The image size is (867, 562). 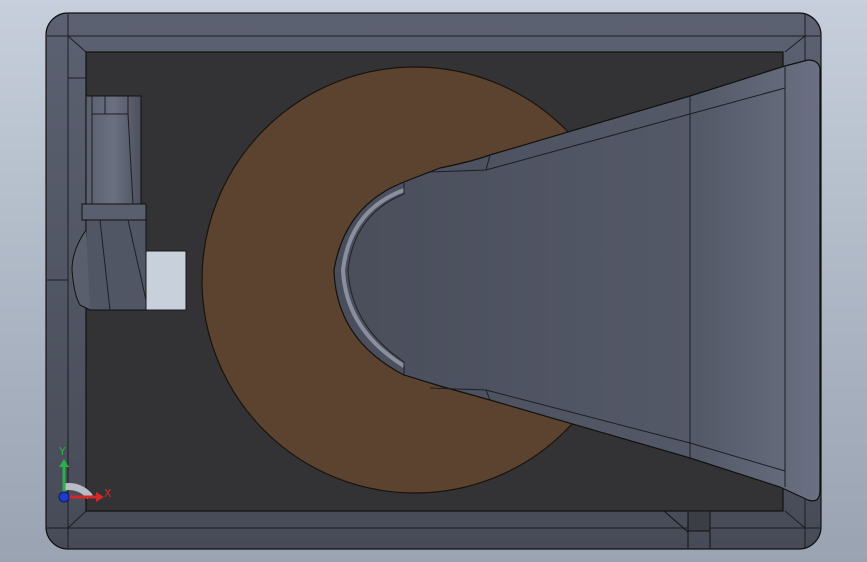 What do you see at coordinates (166, 280) in the screenshot?
I see `sensor-block` at bounding box center [166, 280].